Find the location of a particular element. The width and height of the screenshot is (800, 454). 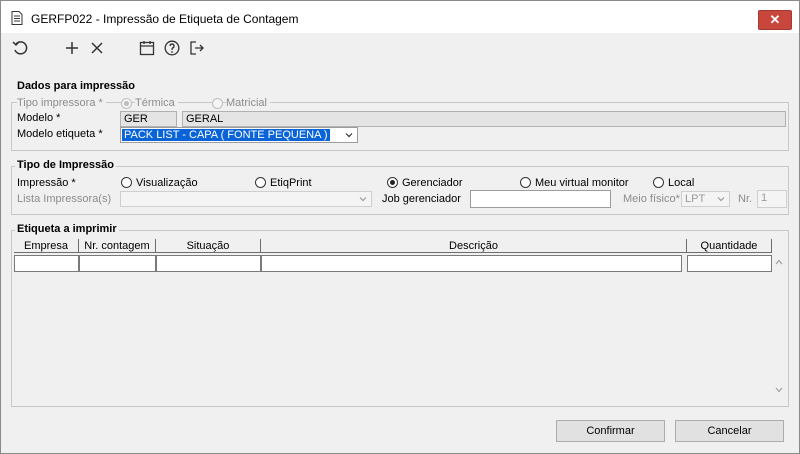

confirmar-button: Confirmar is located at coordinates (610, 431).